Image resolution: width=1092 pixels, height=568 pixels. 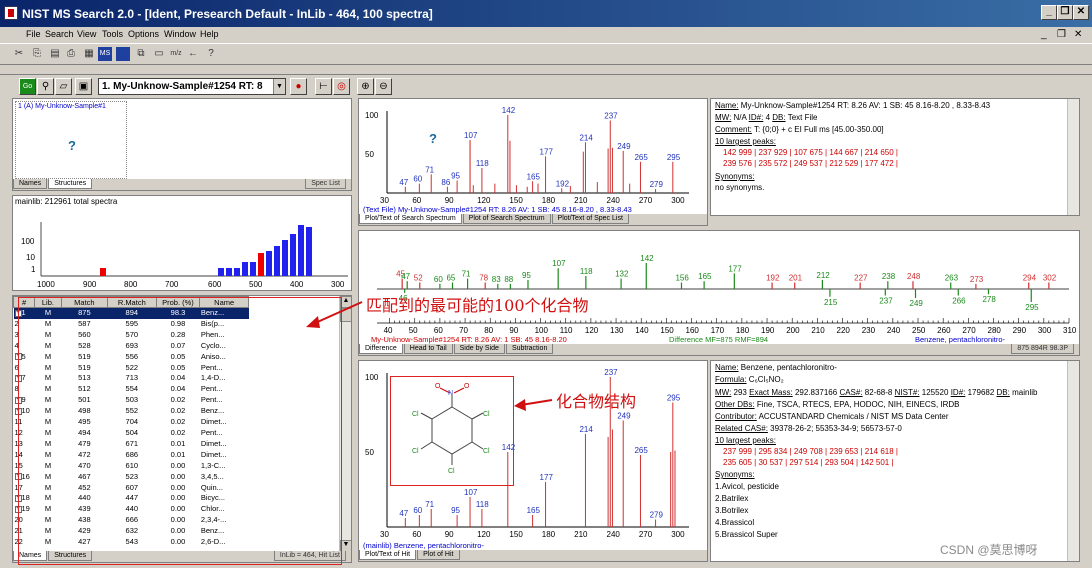 I want to click on menu-tools: Tools, so click(x=112, y=34).